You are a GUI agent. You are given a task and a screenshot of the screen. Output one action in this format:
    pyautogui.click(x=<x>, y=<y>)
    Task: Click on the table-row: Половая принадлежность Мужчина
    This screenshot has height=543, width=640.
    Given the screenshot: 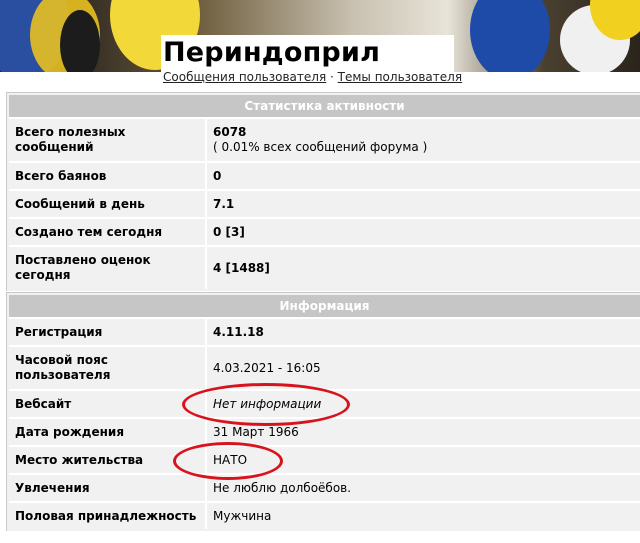 What is the action you would take?
    pyautogui.click(x=324, y=515)
    